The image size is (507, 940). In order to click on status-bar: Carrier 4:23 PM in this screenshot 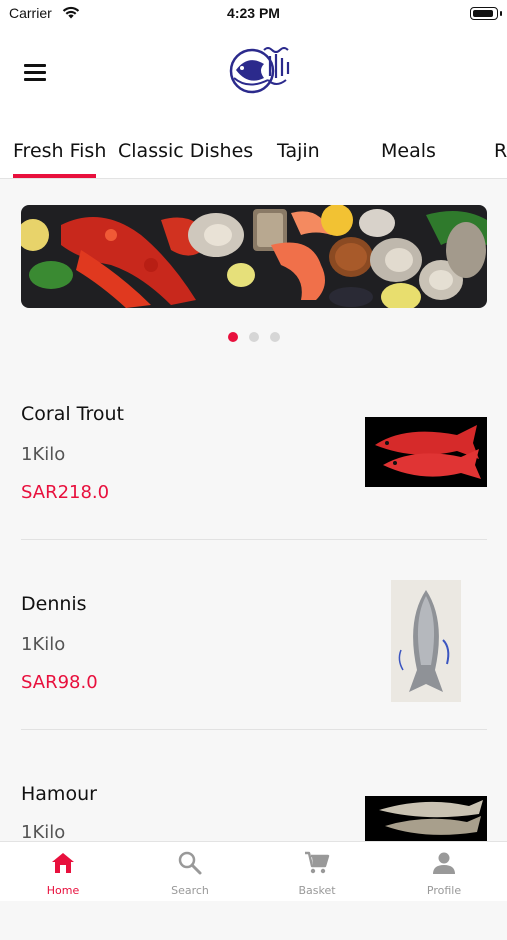, I will do `click(253, 14)`.